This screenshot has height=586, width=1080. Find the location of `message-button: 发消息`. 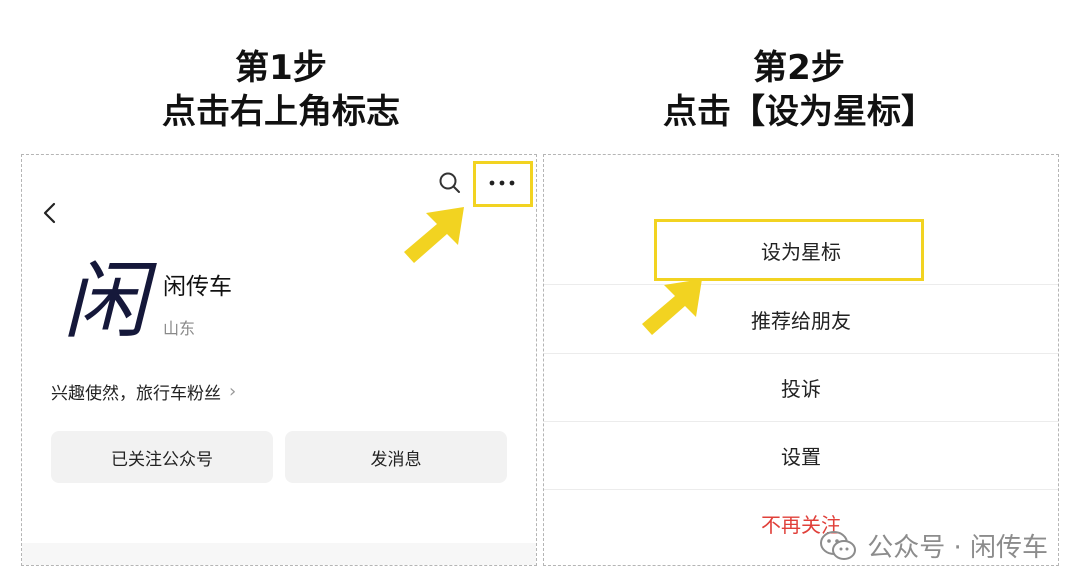

message-button: 发消息 is located at coordinates (396, 457).